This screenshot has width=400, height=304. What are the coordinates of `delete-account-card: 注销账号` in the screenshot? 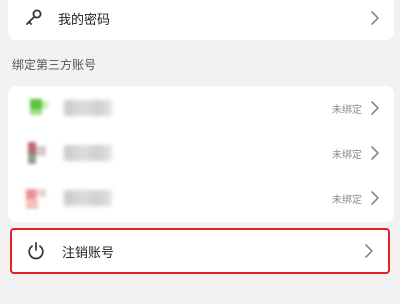 It's located at (200, 251).